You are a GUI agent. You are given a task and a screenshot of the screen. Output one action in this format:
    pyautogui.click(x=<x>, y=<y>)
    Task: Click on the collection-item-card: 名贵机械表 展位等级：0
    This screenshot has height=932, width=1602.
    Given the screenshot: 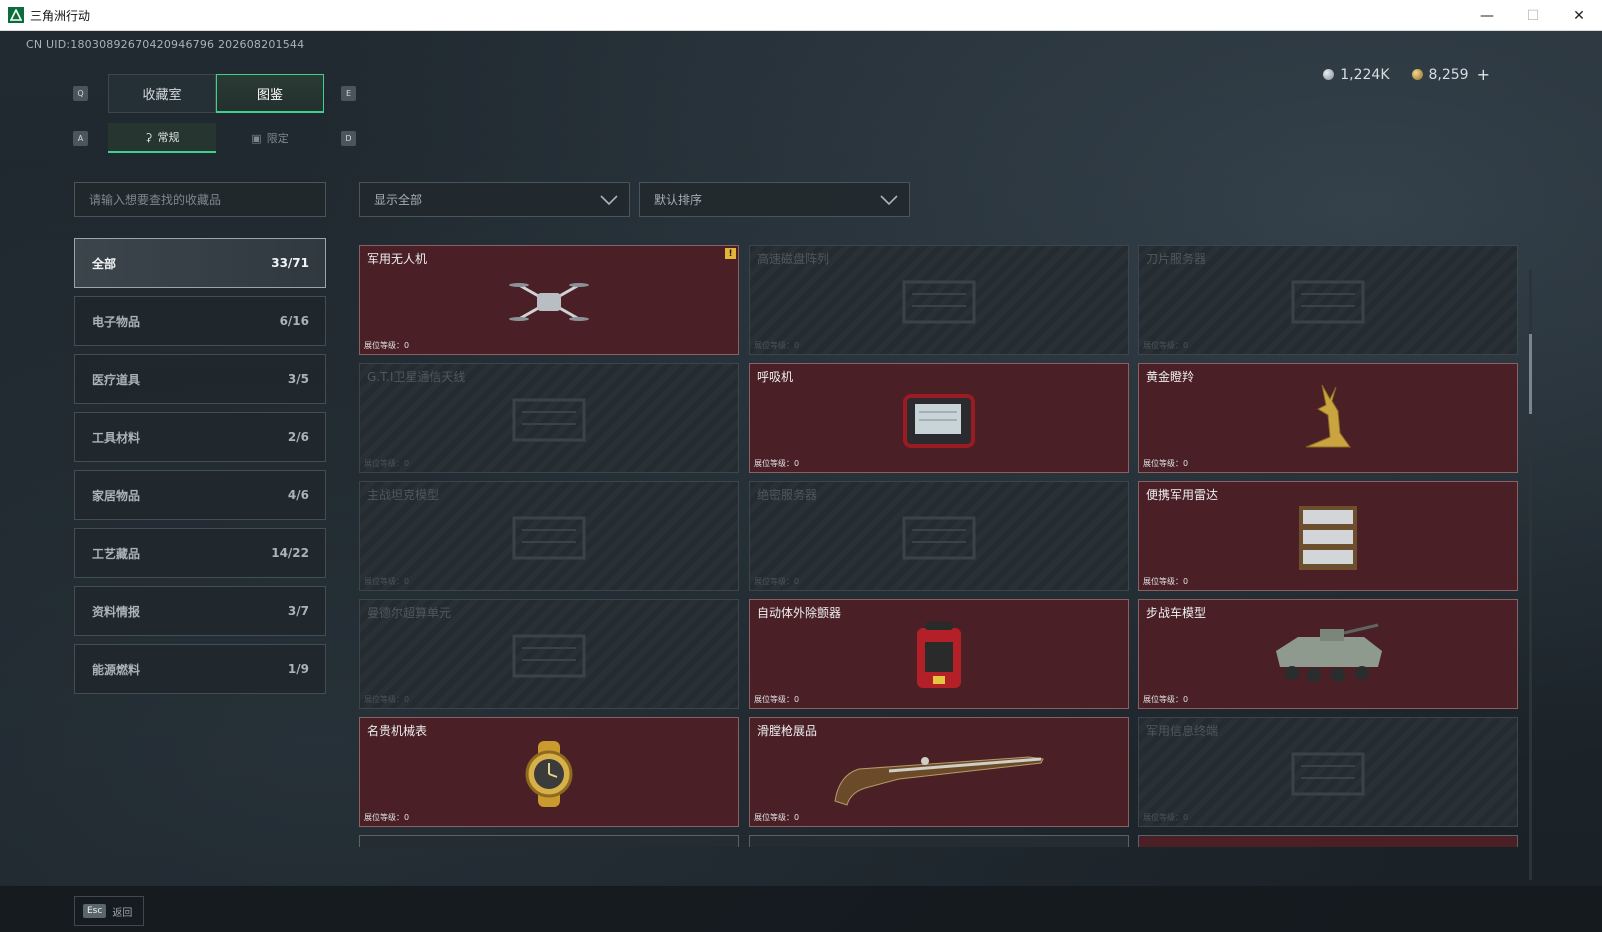 What is the action you would take?
    pyautogui.click(x=549, y=772)
    